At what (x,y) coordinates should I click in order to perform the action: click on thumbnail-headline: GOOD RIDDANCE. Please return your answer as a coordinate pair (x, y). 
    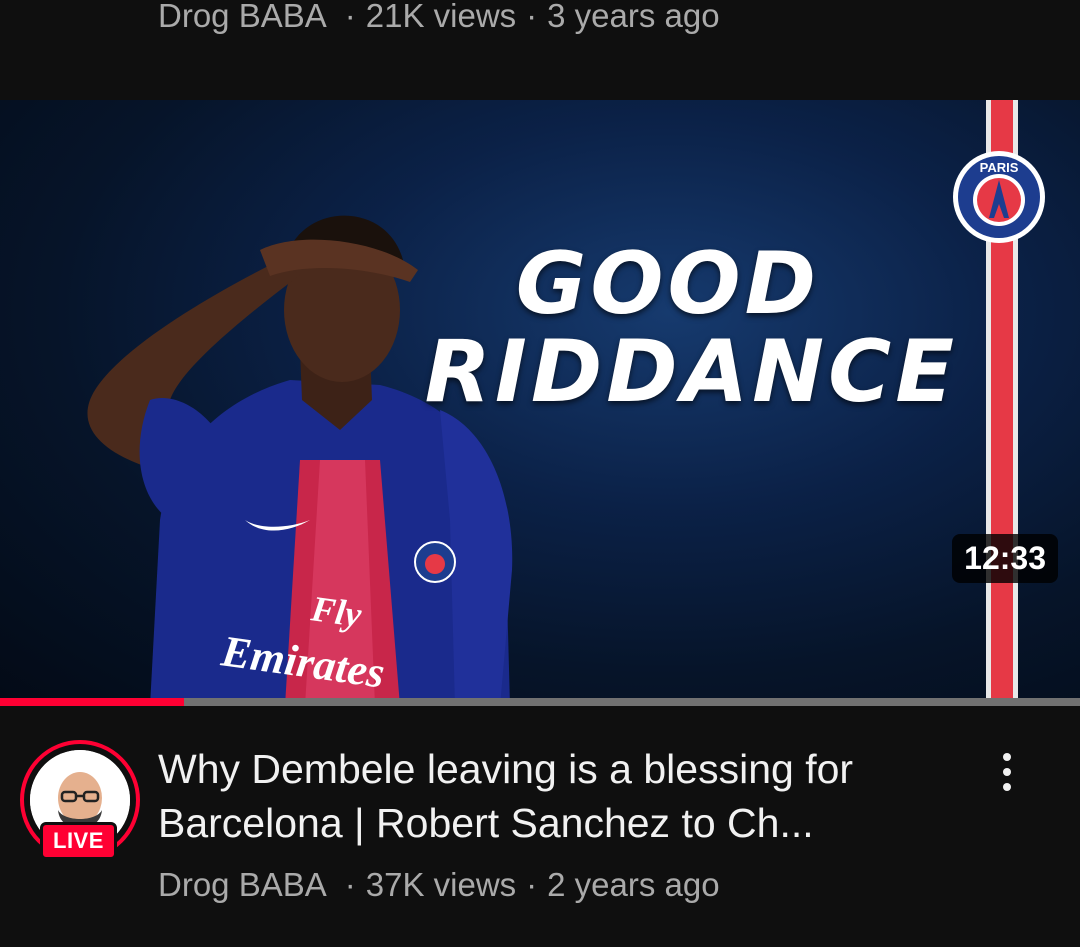
    Looking at the image, I should click on (691, 328).